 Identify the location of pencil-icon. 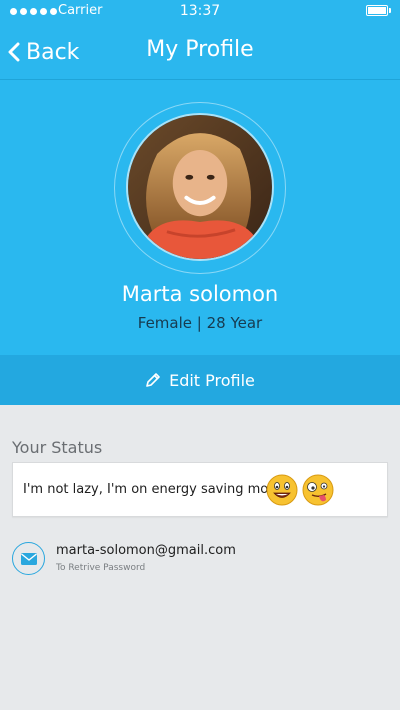
(153, 380).